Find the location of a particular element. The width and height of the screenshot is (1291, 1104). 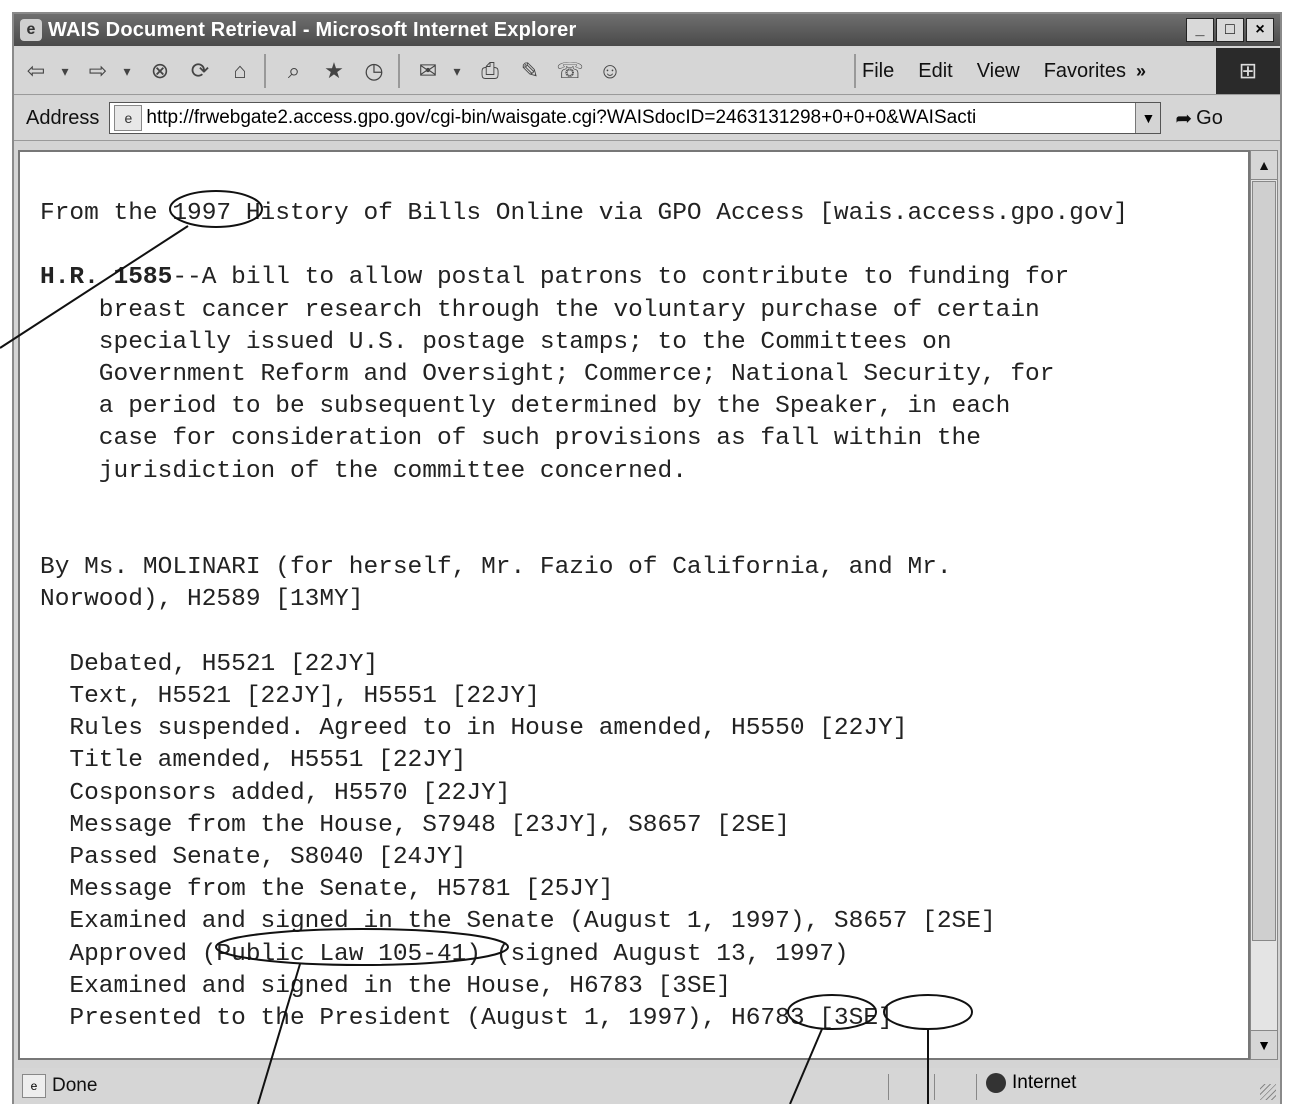

action-line: Text, H5521 [22JY], H5551 [22JY] is located at coordinates (304, 697).